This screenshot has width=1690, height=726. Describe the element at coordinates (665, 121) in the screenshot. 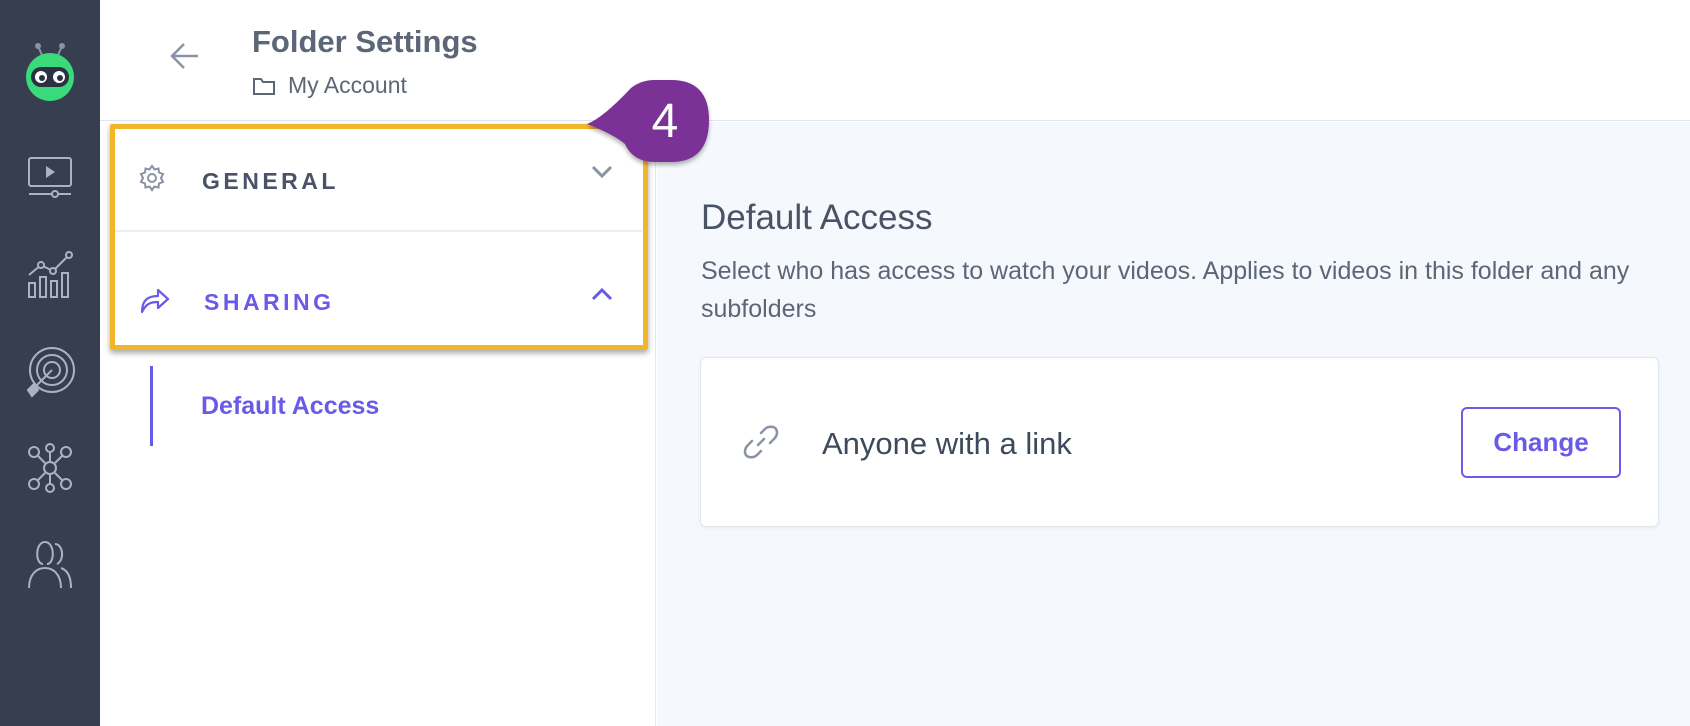

I see `step-number: 4` at that location.